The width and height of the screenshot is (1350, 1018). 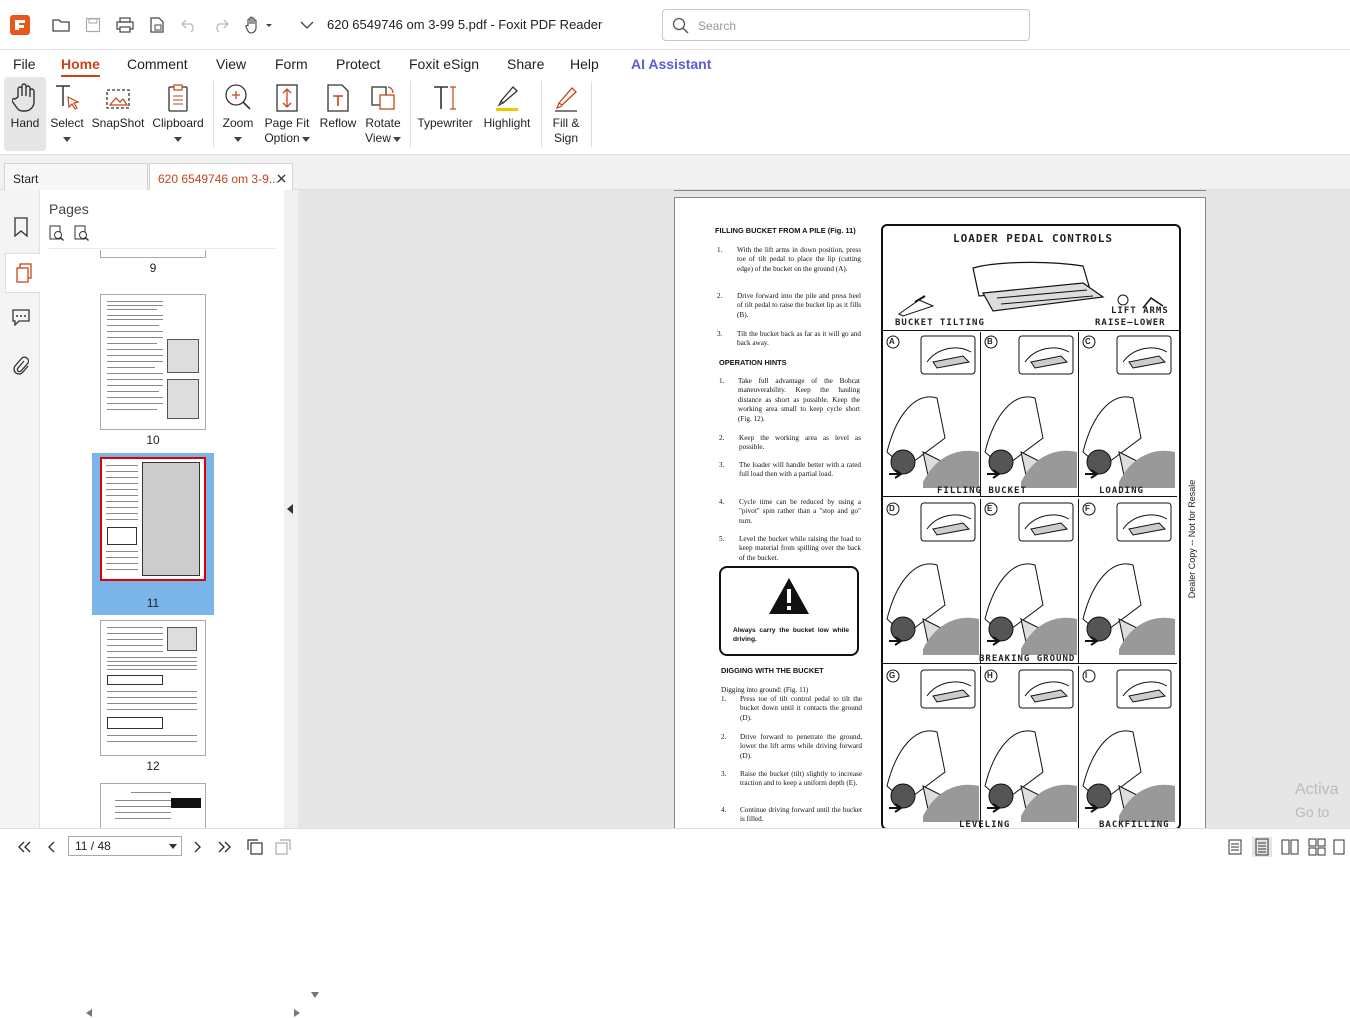 I want to click on close-tab-icon, so click(x=281, y=178).